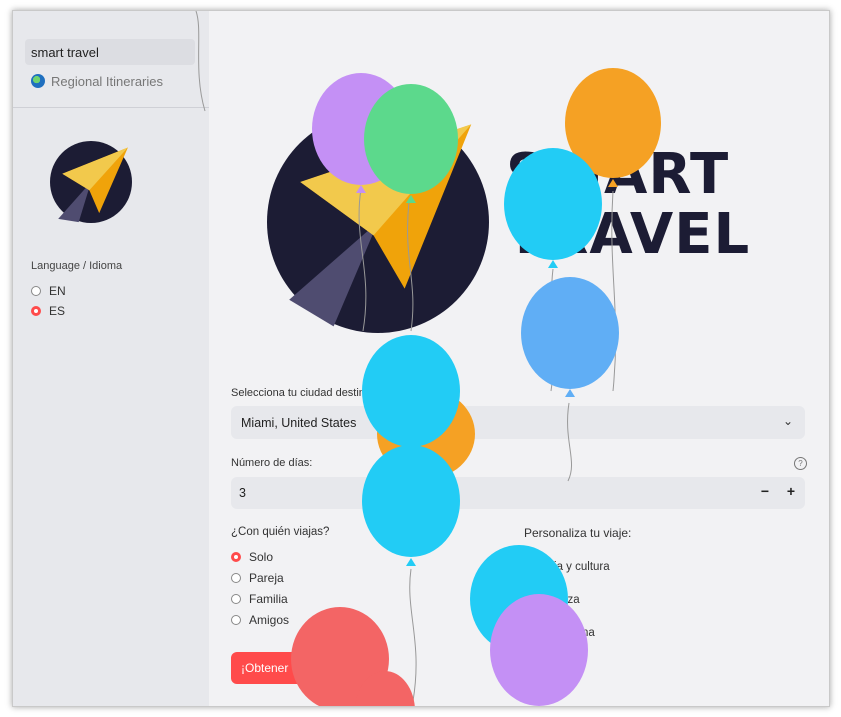 The height and width of the screenshot is (717, 841). Describe the element at coordinates (261, 557) in the screenshot. I see `radio-label: Solo` at that location.